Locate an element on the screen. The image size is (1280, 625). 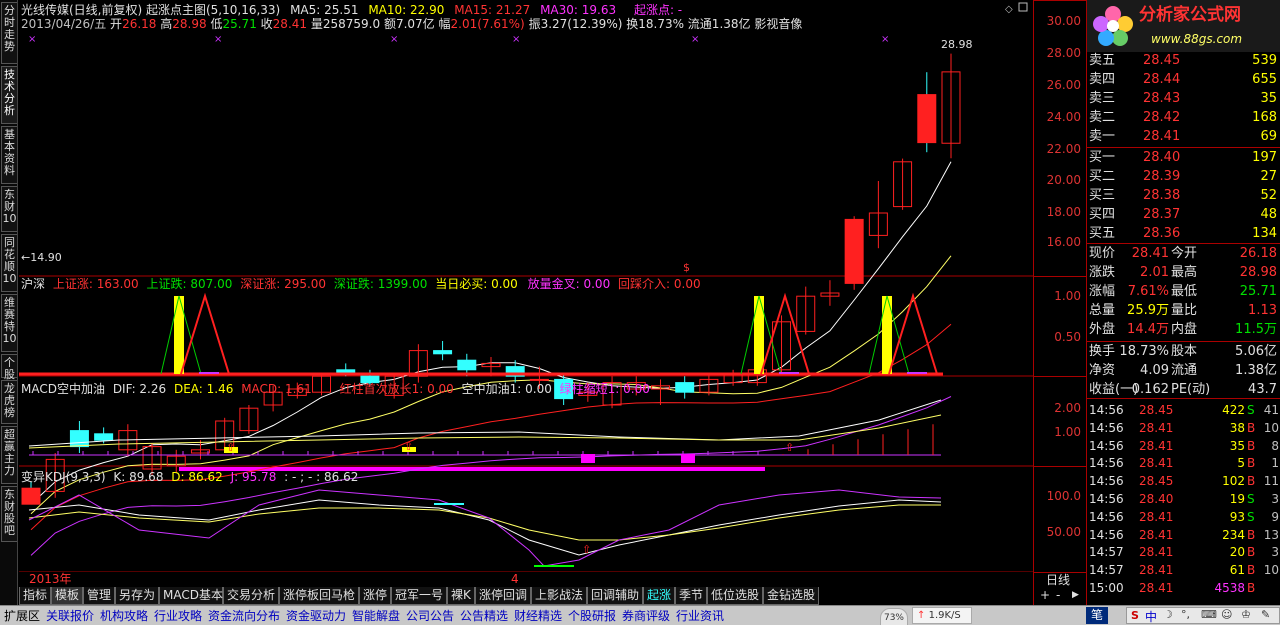
quote-row: 外盘 14.4万 内盘 11.5万 is located at coordinates (1183, 330).